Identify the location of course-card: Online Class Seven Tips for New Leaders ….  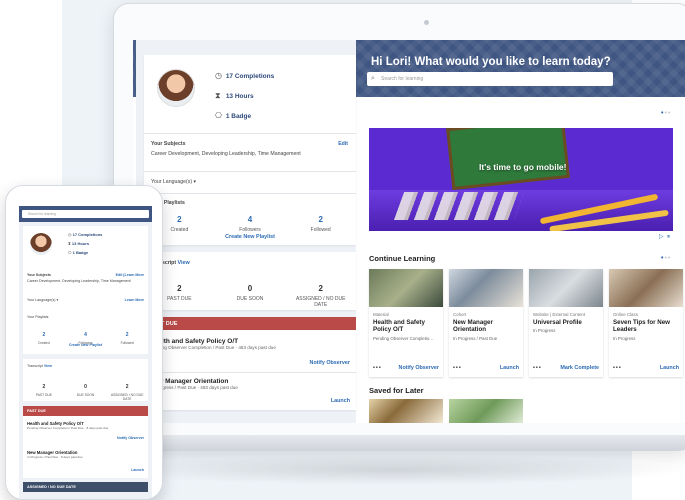
(646, 323).